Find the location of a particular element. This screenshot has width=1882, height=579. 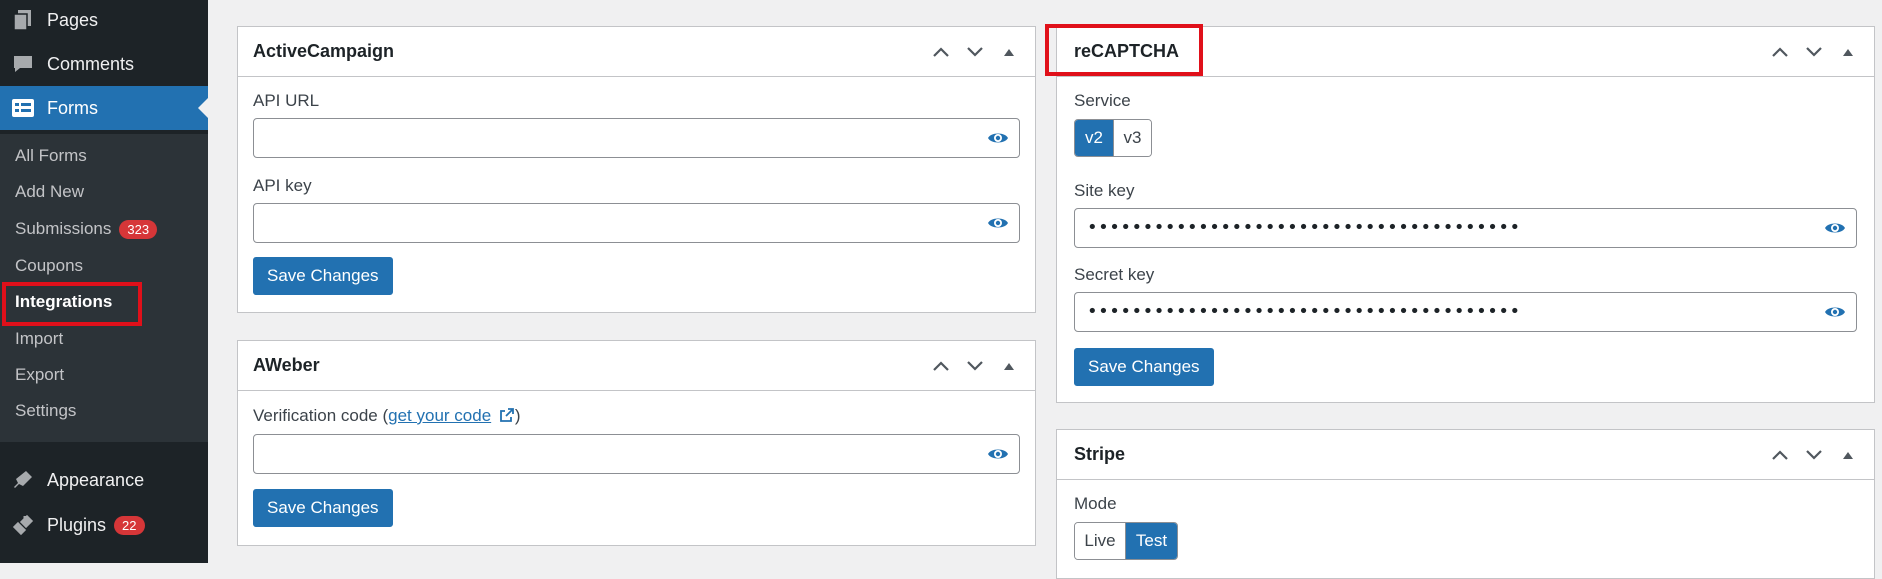

stripe-header: Stripe is located at coordinates (1465, 455).